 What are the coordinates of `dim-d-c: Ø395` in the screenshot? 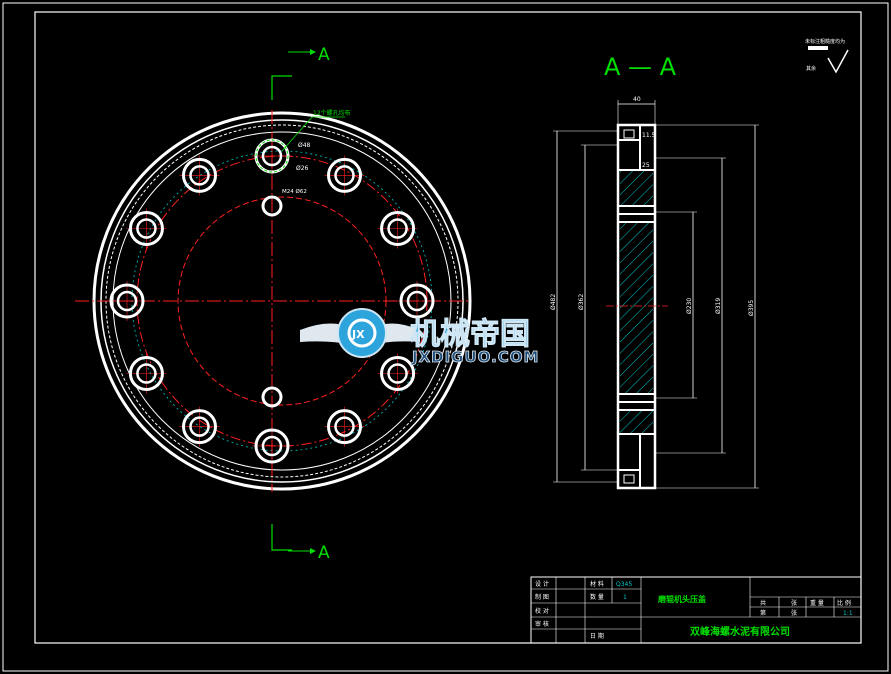 It's located at (751, 308).